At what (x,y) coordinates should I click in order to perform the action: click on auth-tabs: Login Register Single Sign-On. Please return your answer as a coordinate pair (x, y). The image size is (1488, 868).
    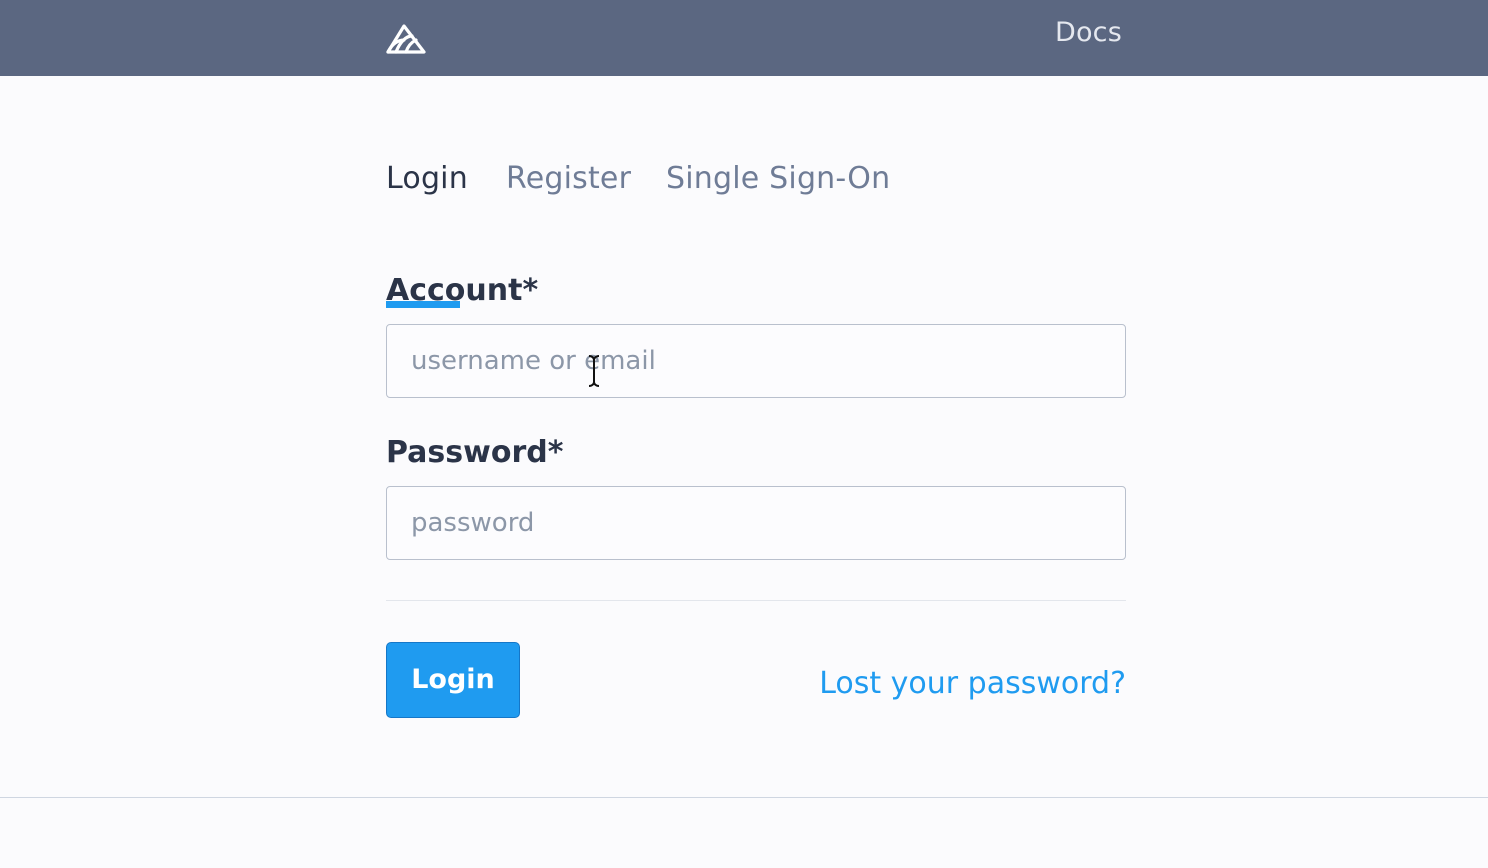
    Looking at the image, I should click on (756, 232).